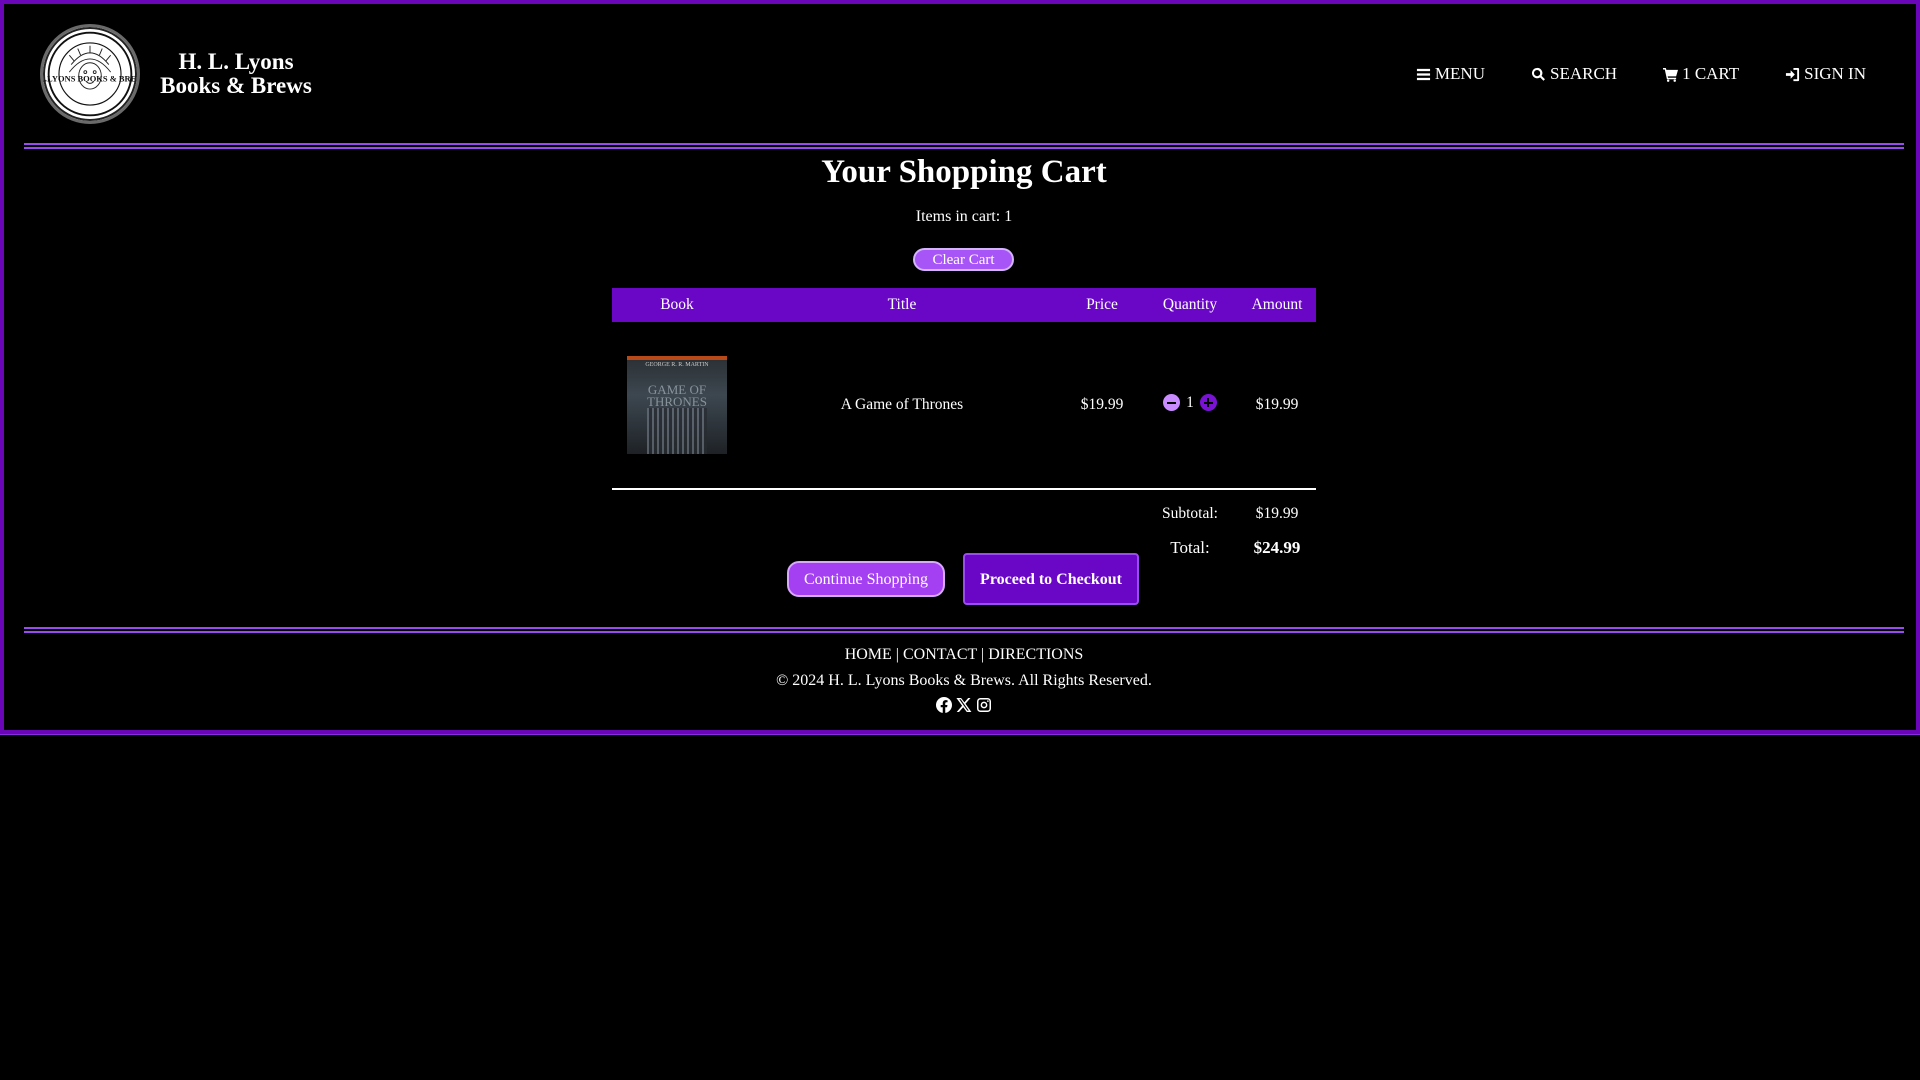 The width and height of the screenshot is (1920, 1080). I want to click on col-amount: Amount, so click(1277, 305).